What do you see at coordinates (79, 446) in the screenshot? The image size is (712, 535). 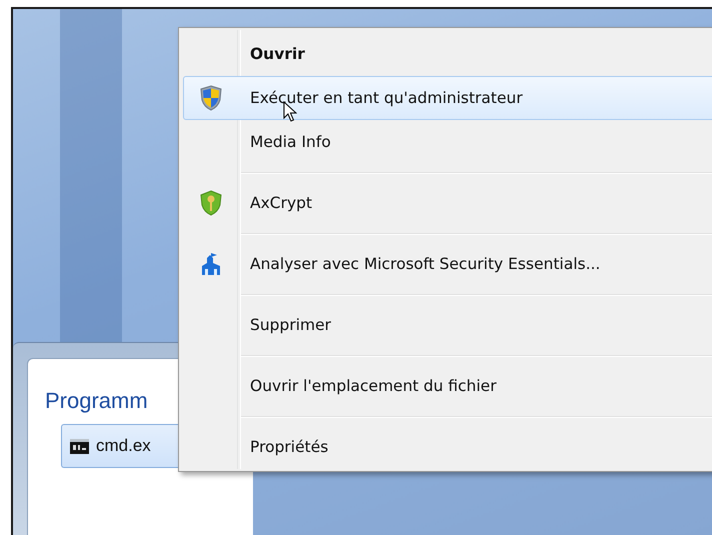 I see `console-icon` at bounding box center [79, 446].